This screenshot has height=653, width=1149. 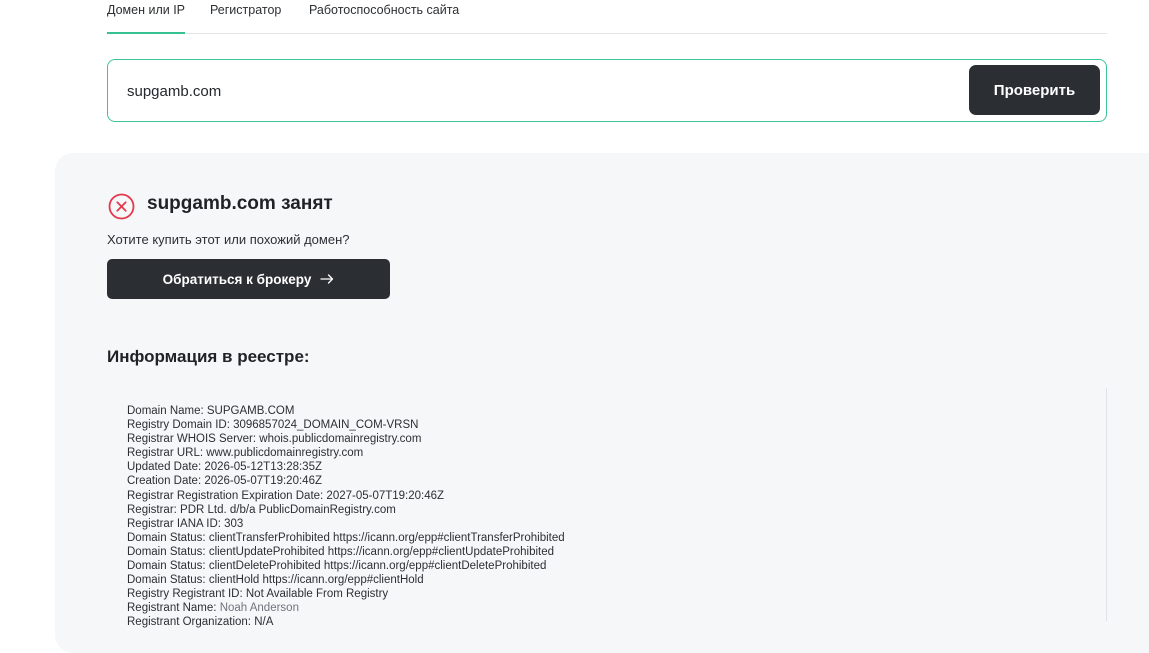 I want to click on tab-registrar: Регистратор, so click(x=245, y=10).